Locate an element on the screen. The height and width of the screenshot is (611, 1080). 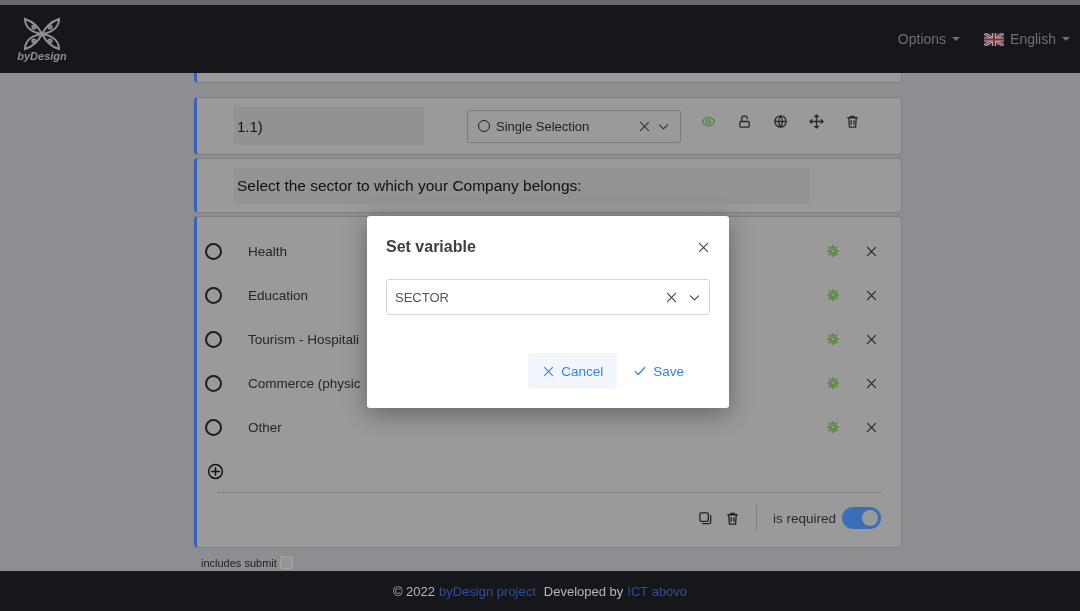
logo-text: byDesign is located at coordinates (42, 56).